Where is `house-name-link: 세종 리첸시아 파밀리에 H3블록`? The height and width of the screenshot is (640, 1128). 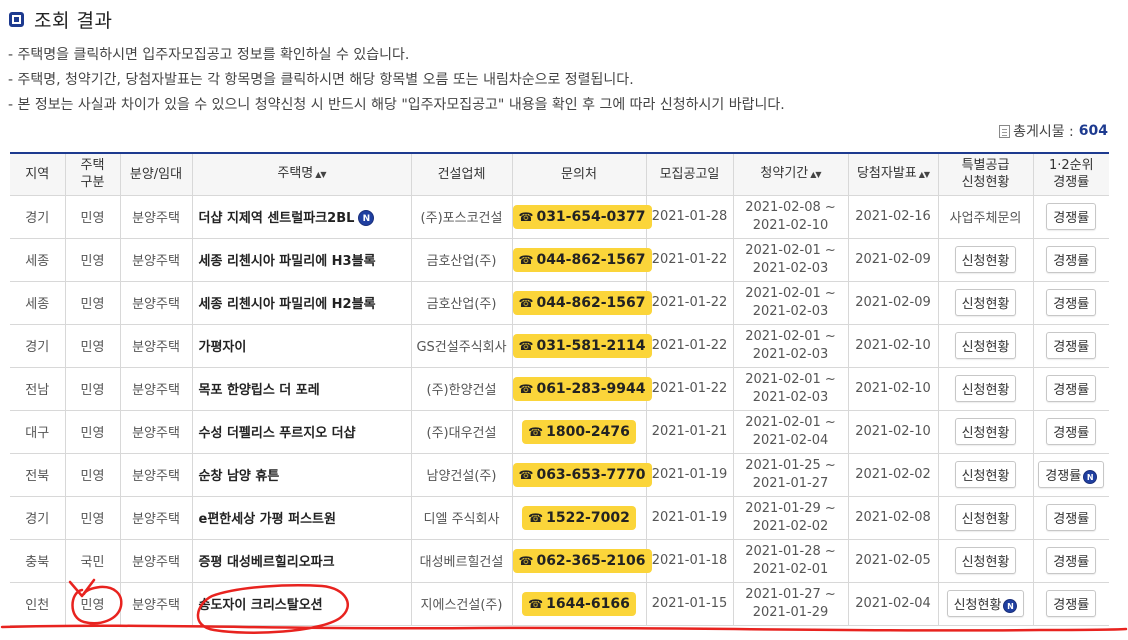 house-name-link: 세종 리첸시아 파밀리에 H3블록 is located at coordinates (287, 261).